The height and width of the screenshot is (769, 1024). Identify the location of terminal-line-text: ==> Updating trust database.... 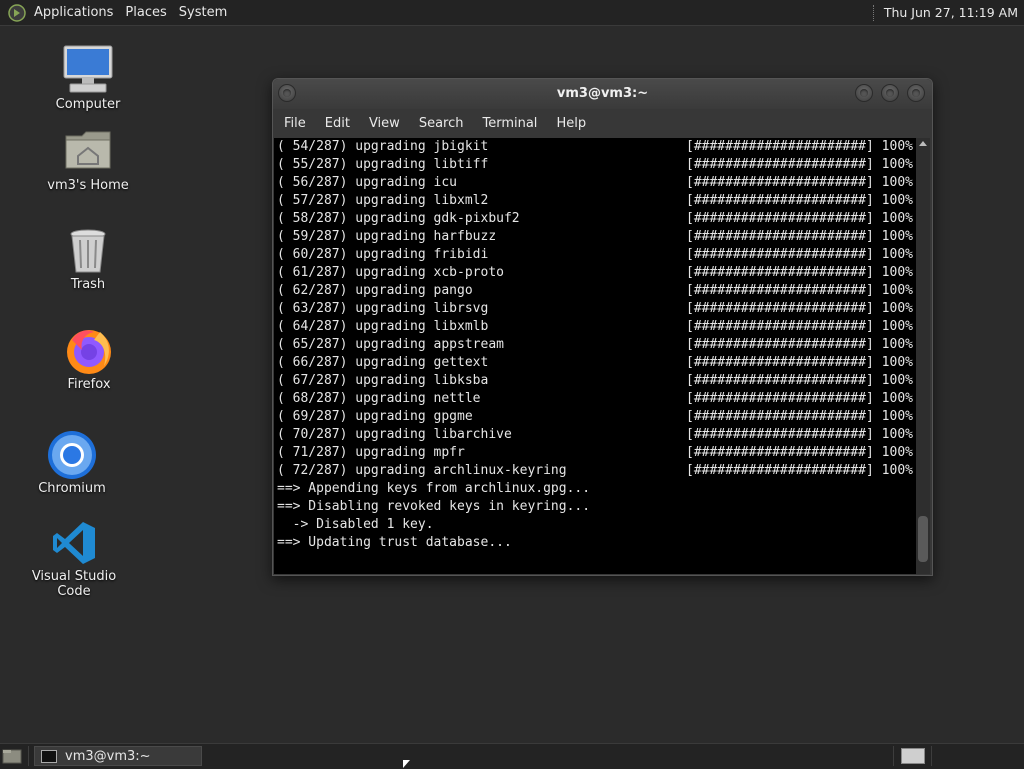
(394, 542).